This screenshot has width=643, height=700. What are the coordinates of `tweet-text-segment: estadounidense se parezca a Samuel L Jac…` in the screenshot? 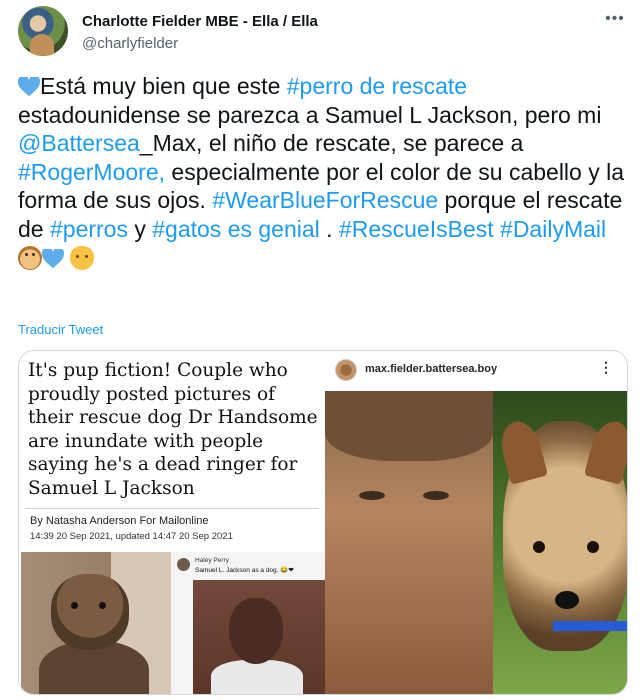 It's located at (310, 114).